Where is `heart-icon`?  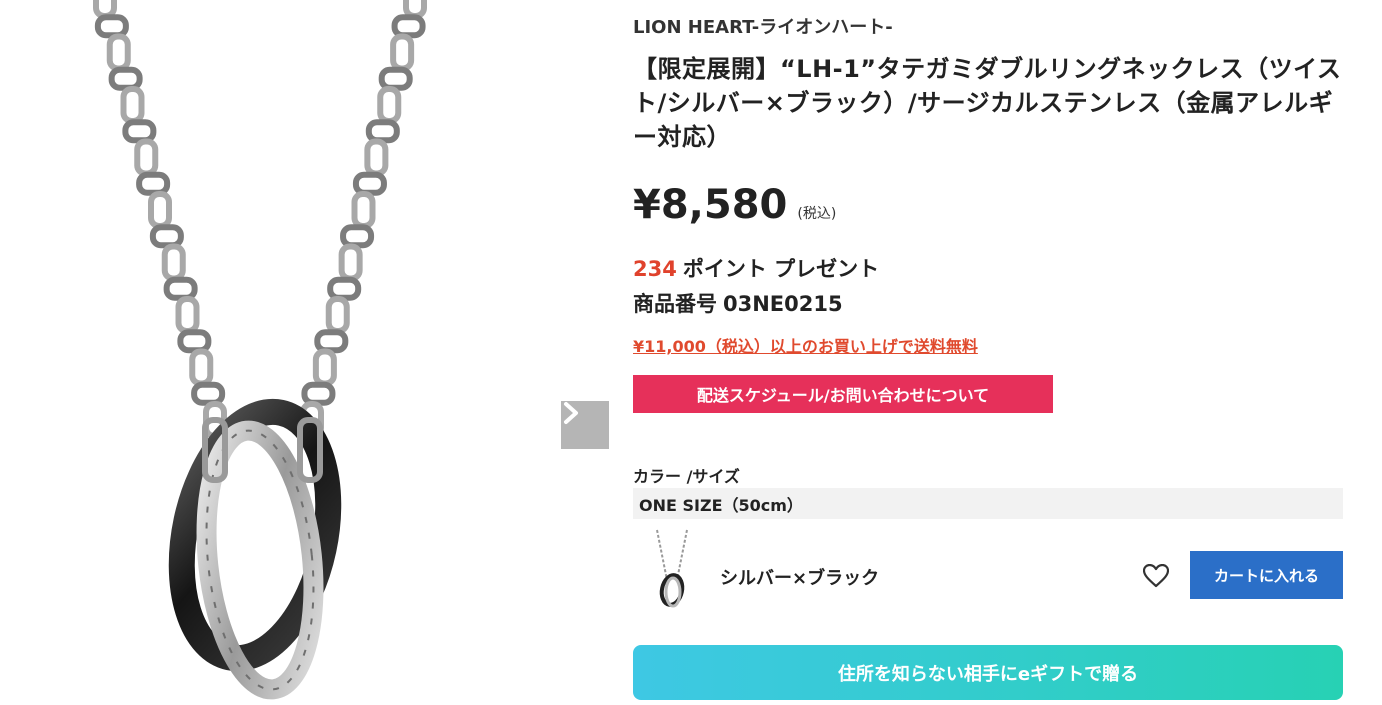
heart-icon is located at coordinates (1156, 576).